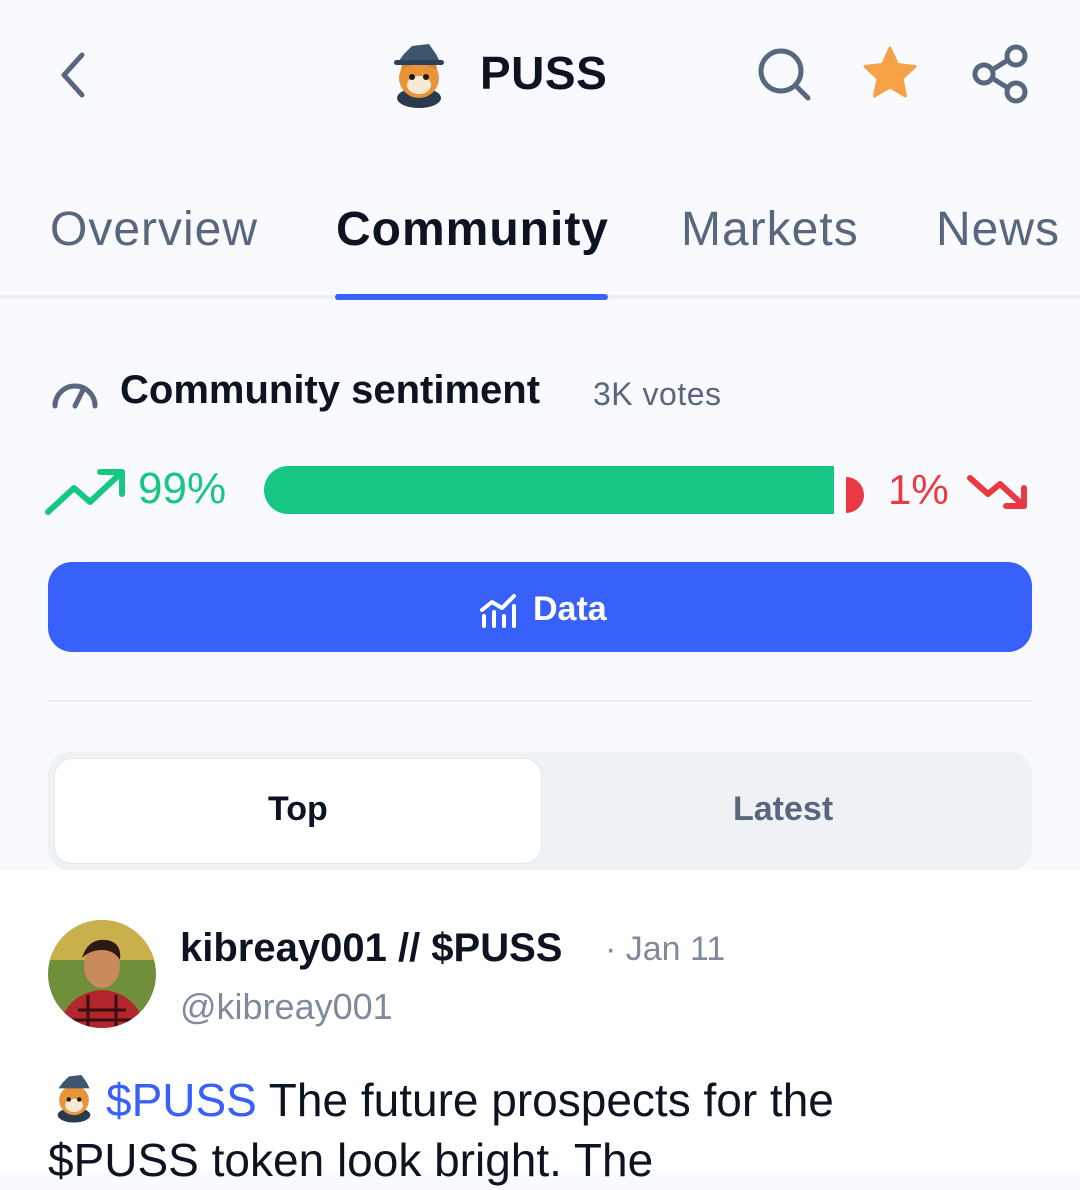  What do you see at coordinates (783, 809) in the screenshot?
I see `sort-latest-button: Latest` at bounding box center [783, 809].